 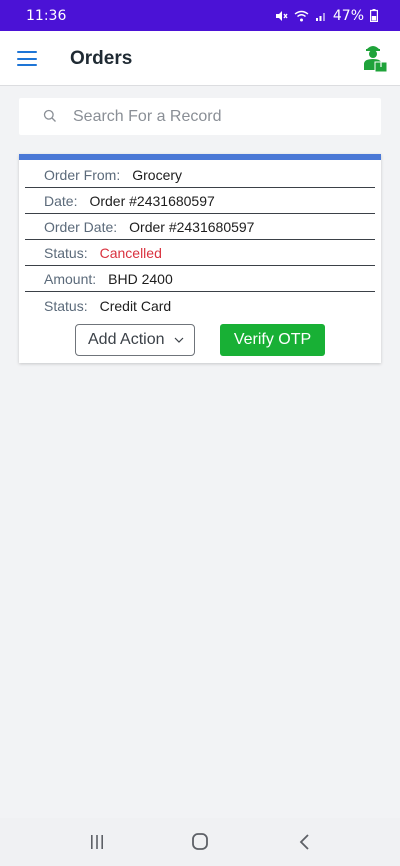 What do you see at coordinates (61, 200) in the screenshot?
I see `row-label: Date:` at bounding box center [61, 200].